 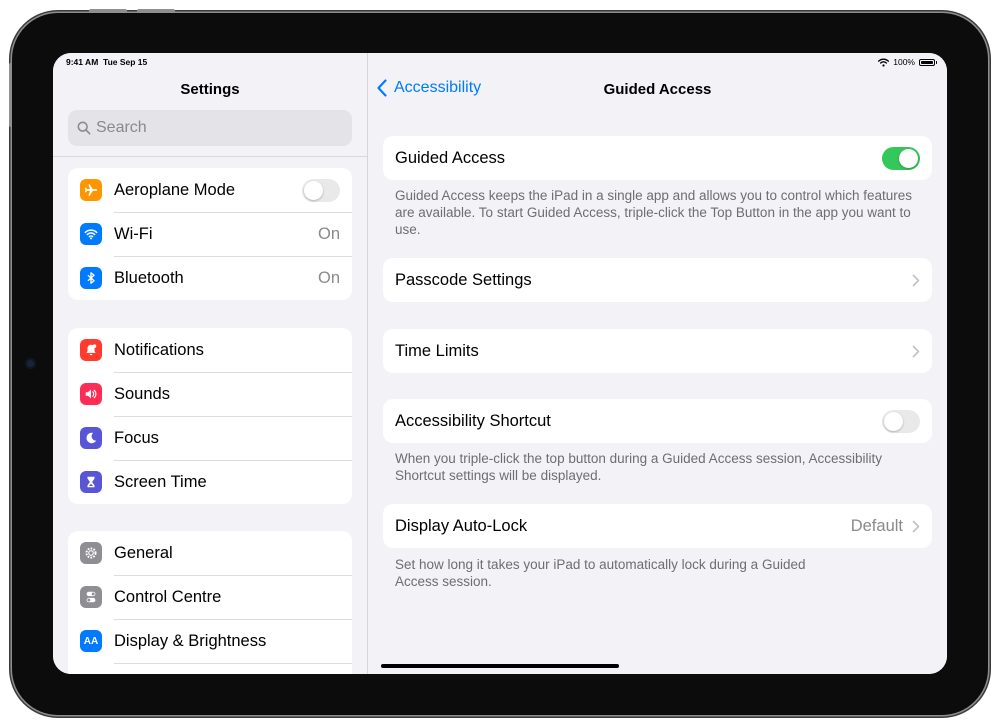 I want to click on auto-lock-group: Display Auto-Lock Default, so click(x=657, y=526).